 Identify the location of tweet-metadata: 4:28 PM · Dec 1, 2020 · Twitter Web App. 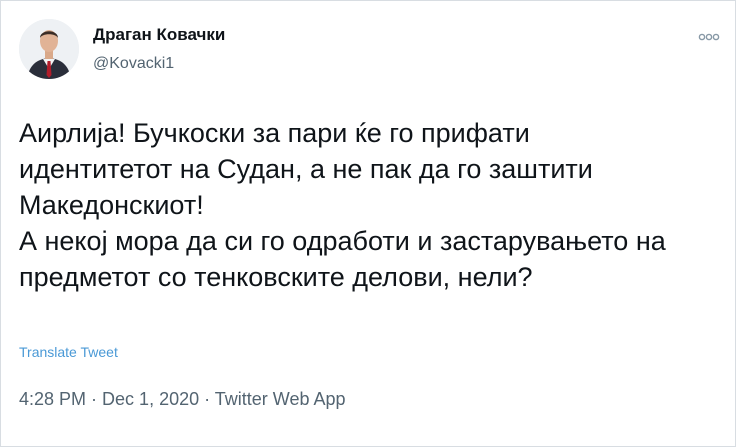
(182, 399).